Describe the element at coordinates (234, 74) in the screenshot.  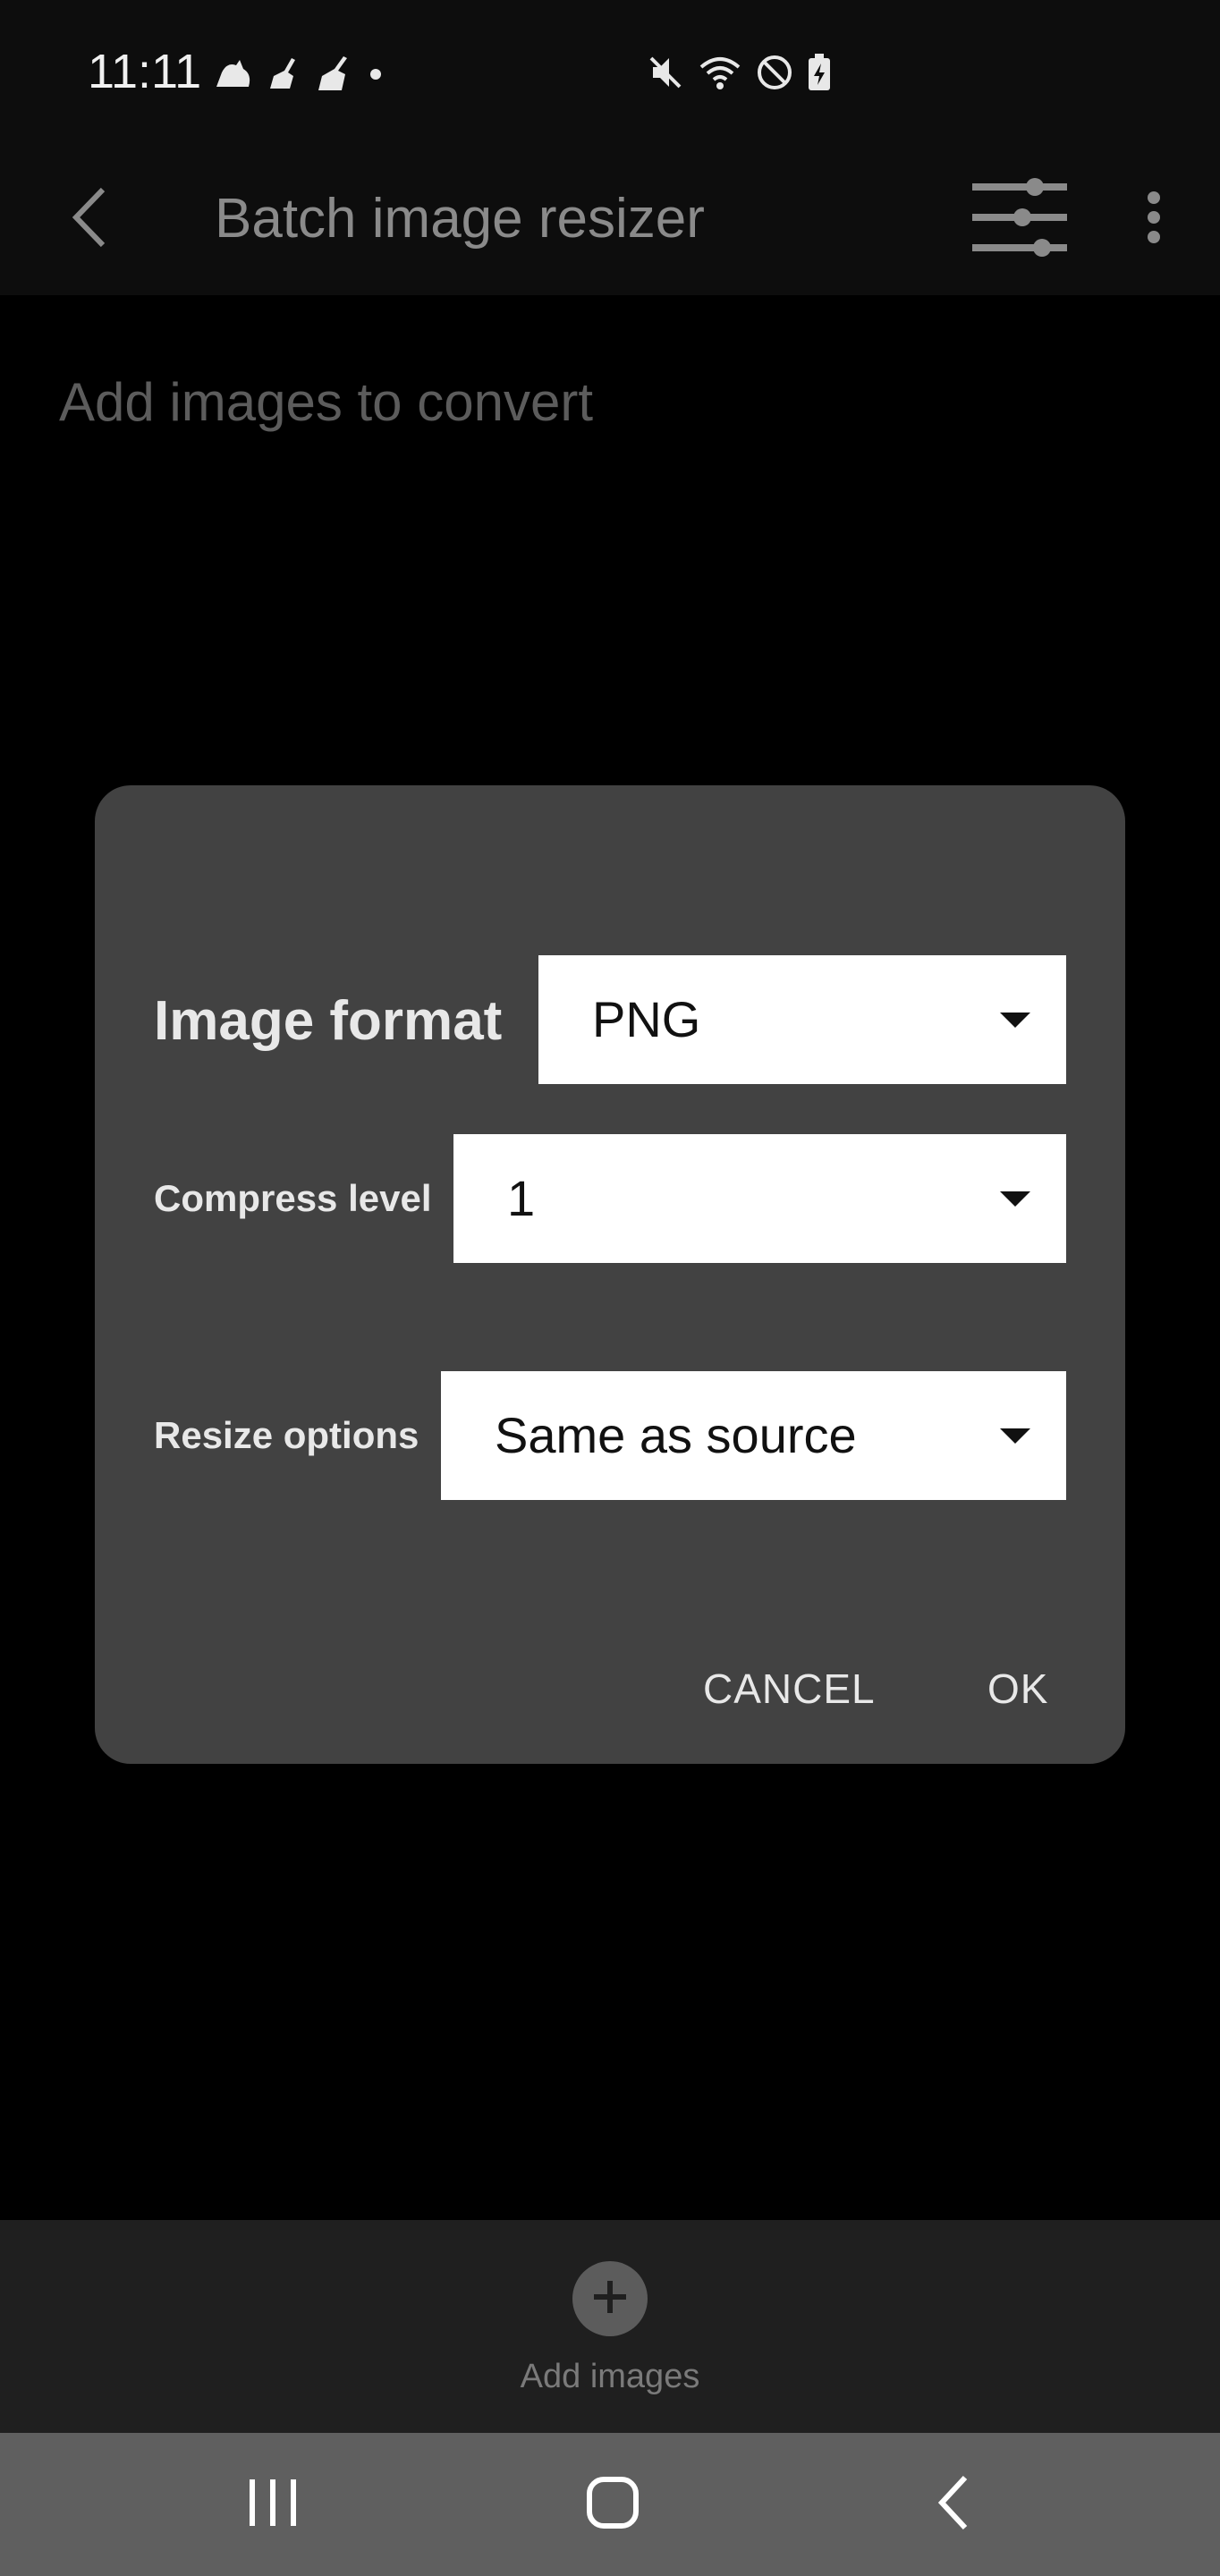
I see `cloud-icon` at that location.